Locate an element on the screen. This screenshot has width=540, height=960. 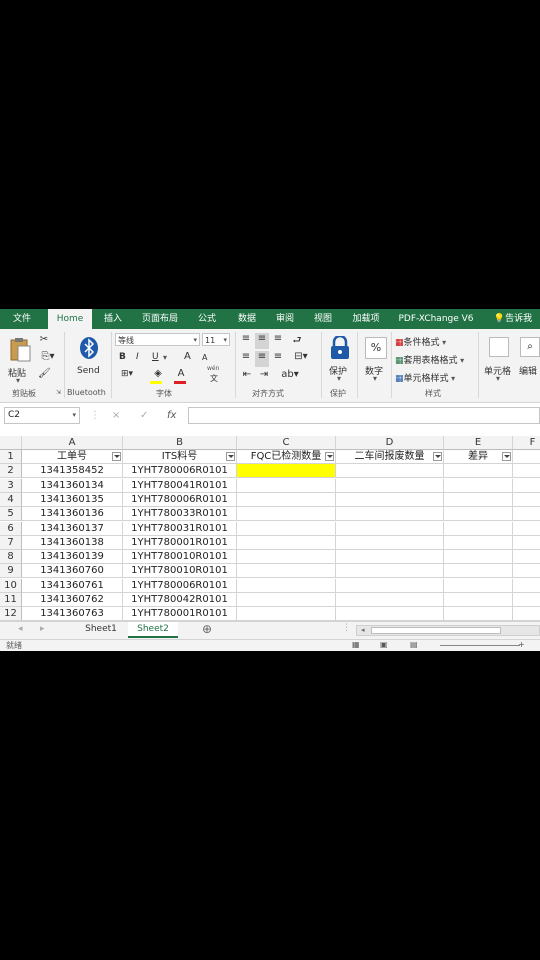
tab-view: 视图 is located at coordinates (323, 319).